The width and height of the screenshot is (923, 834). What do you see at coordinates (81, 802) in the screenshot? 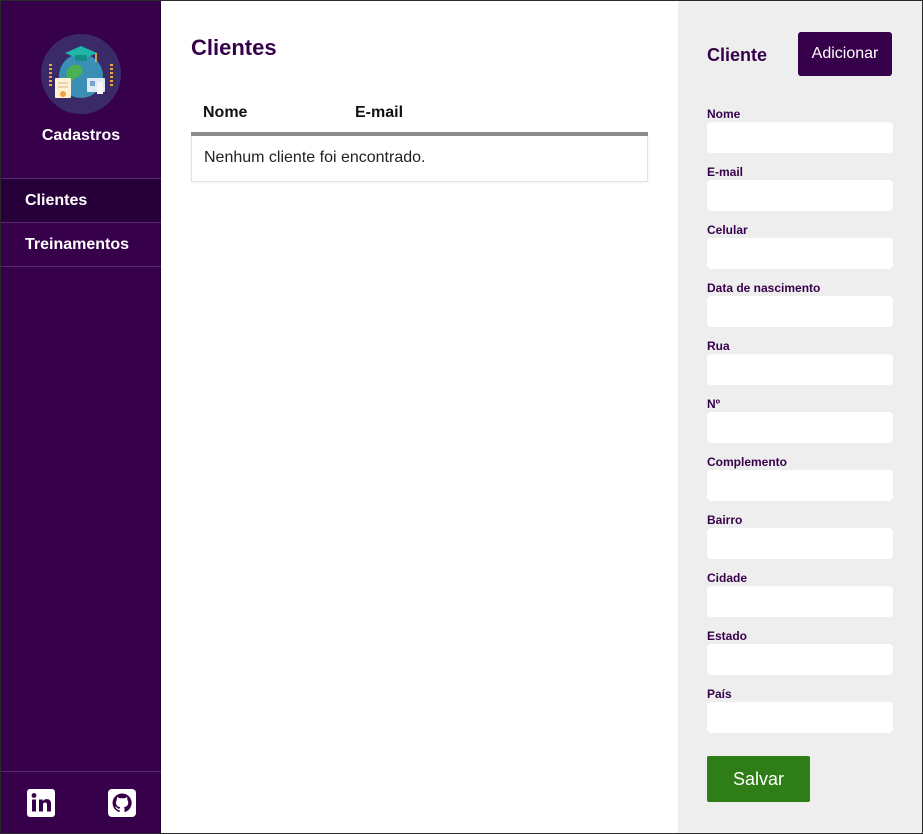
I see `social-links` at bounding box center [81, 802].